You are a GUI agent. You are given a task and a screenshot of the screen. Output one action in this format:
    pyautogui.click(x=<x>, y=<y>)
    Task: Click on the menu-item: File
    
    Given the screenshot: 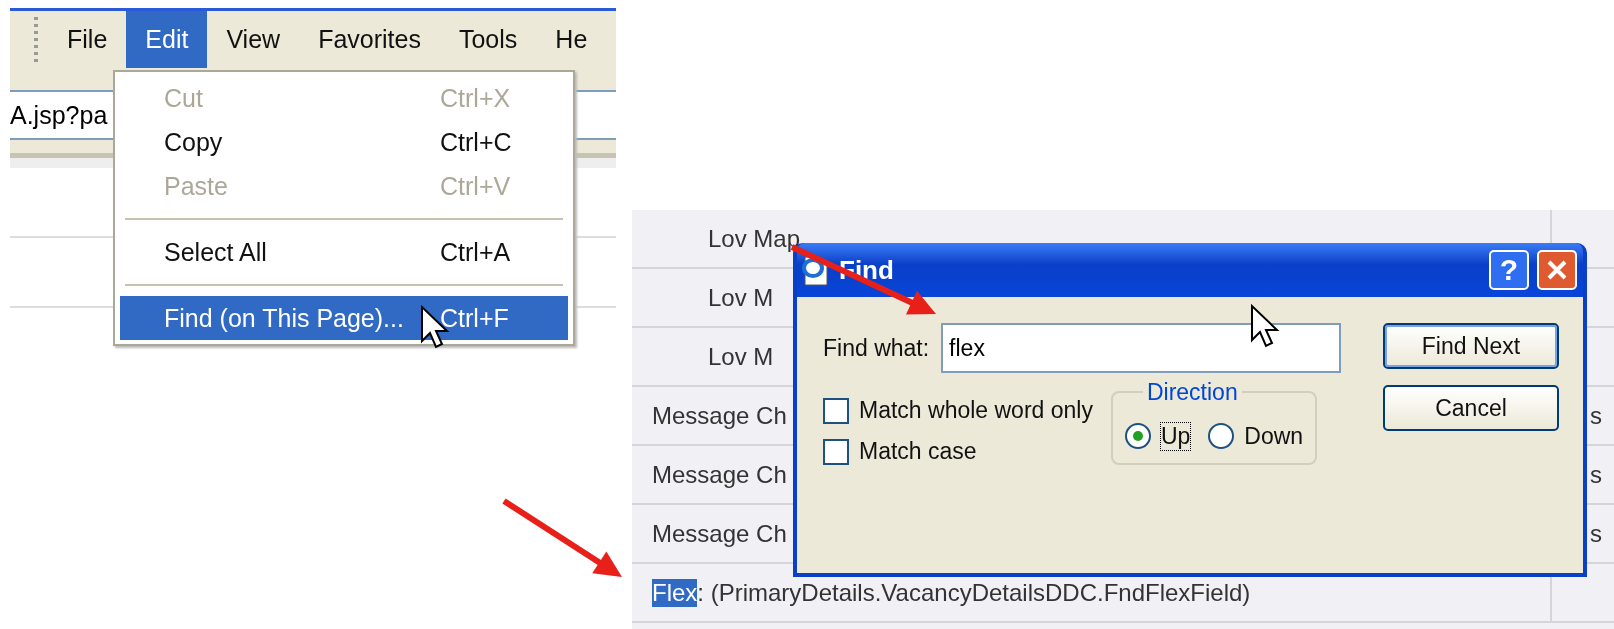 What is the action you would take?
    pyautogui.click(x=87, y=39)
    